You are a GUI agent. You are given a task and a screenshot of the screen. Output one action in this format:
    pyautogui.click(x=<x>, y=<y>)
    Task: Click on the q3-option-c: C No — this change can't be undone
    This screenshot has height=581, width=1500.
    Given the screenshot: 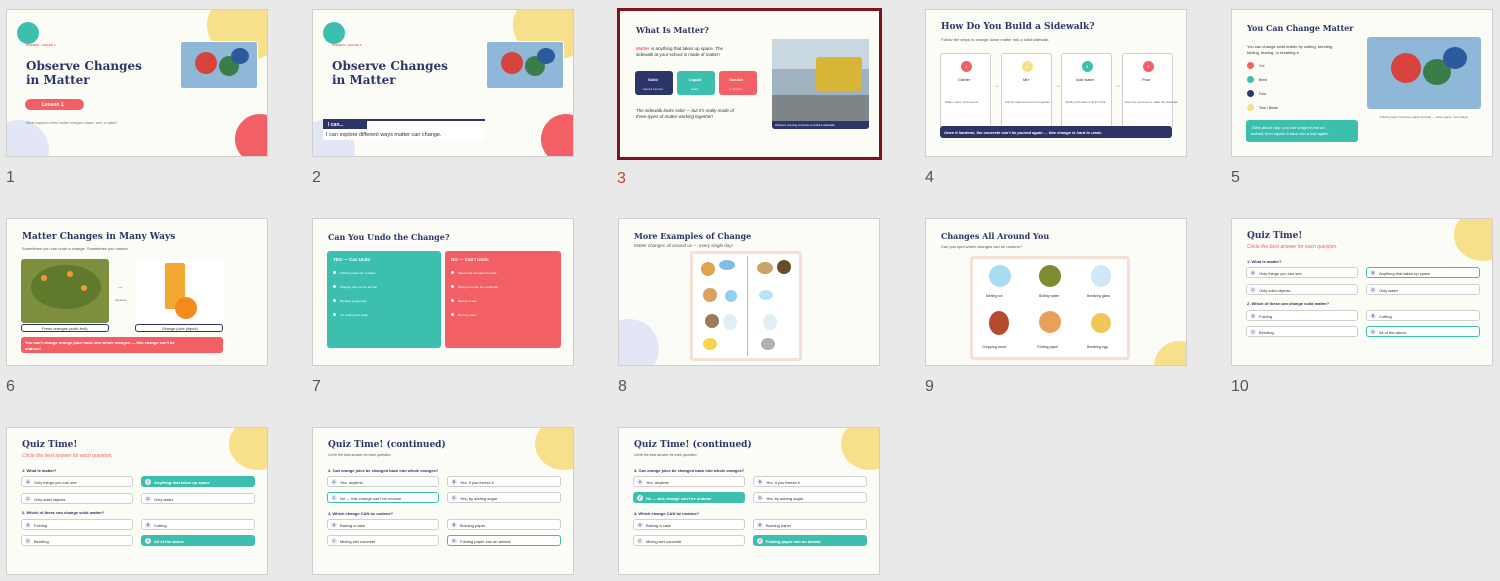 What is the action you would take?
    pyautogui.click(x=383, y=497)
    